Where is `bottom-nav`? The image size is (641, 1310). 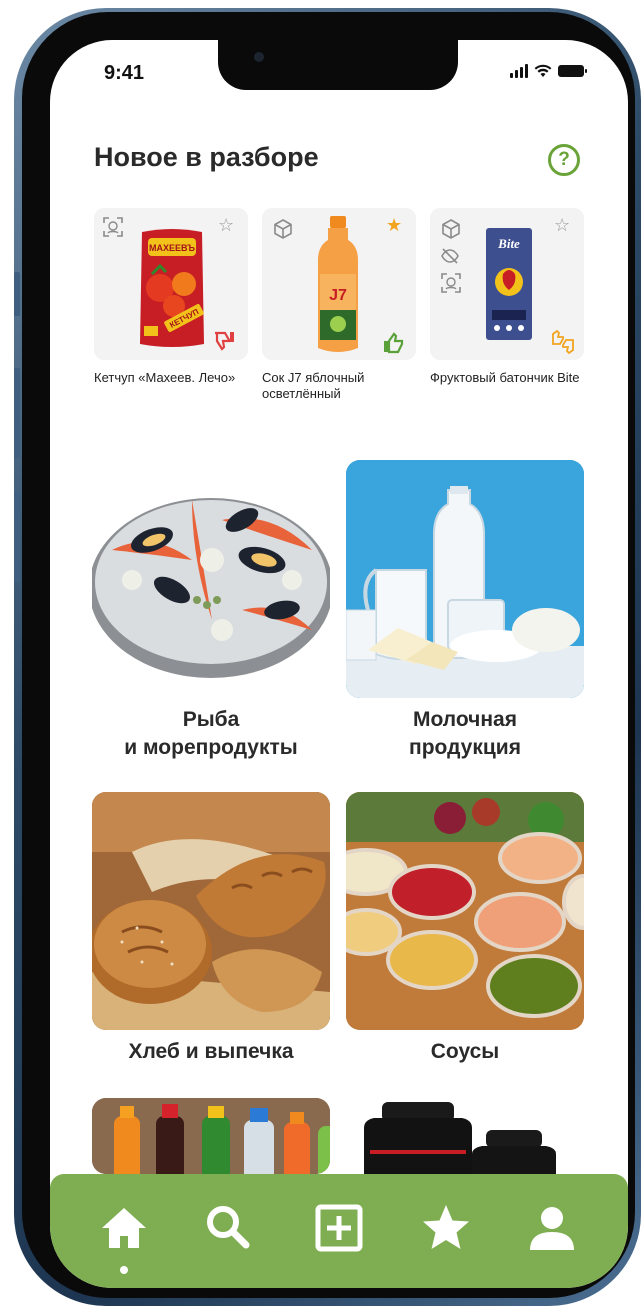
bottom-nav is located at coordinates (339, 1231).